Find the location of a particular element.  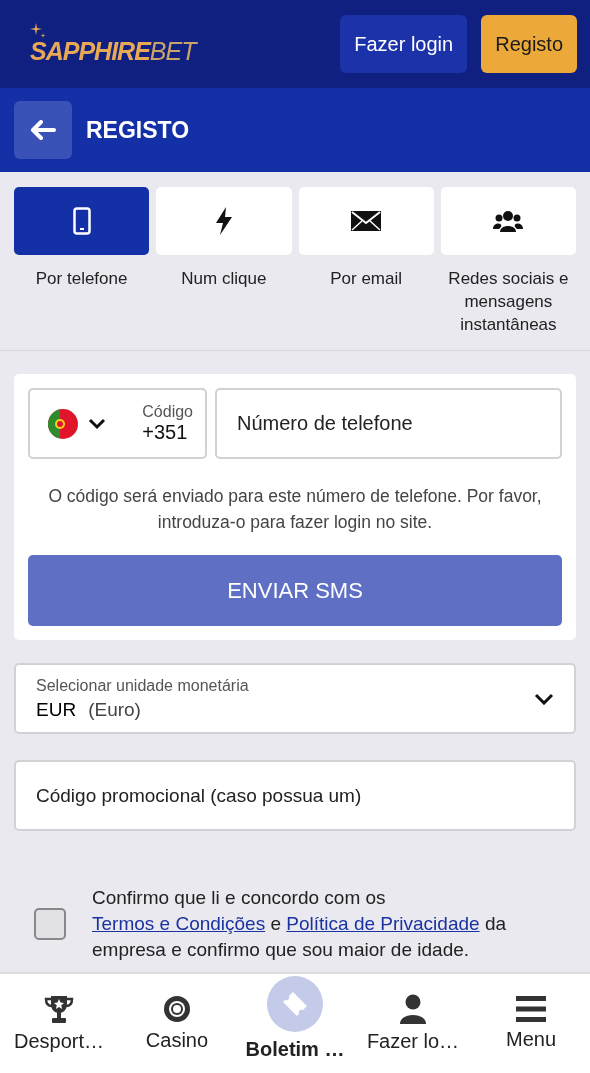

hint-text: O código será enviado para este número de telefone. Por favor, introduza-o para fazer login no site. is located at coordinates (295, 509).